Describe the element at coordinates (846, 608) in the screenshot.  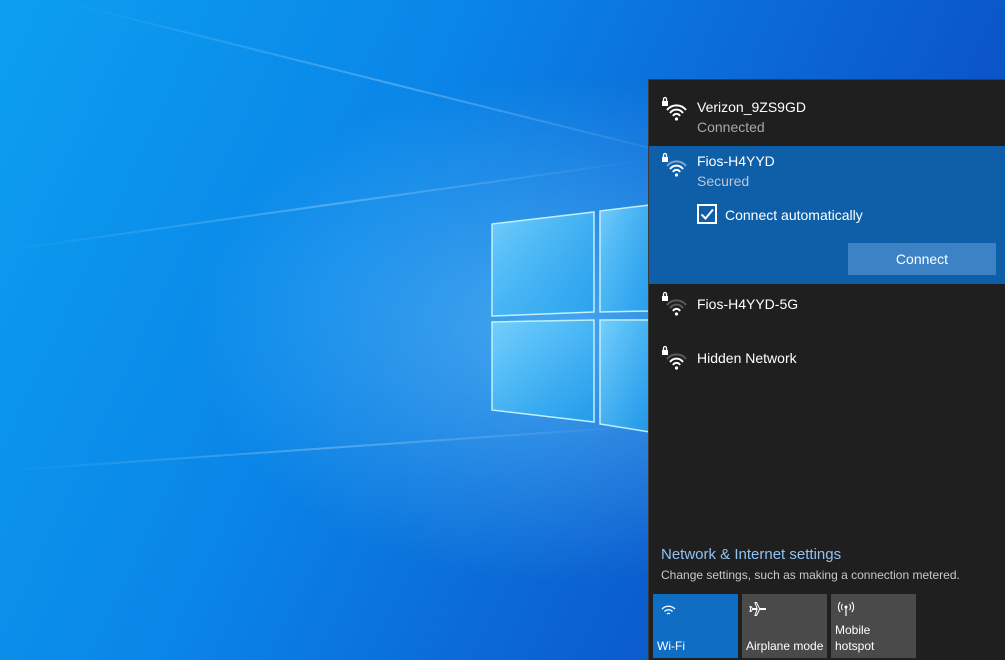
I see `hotspot-icon` at that location.